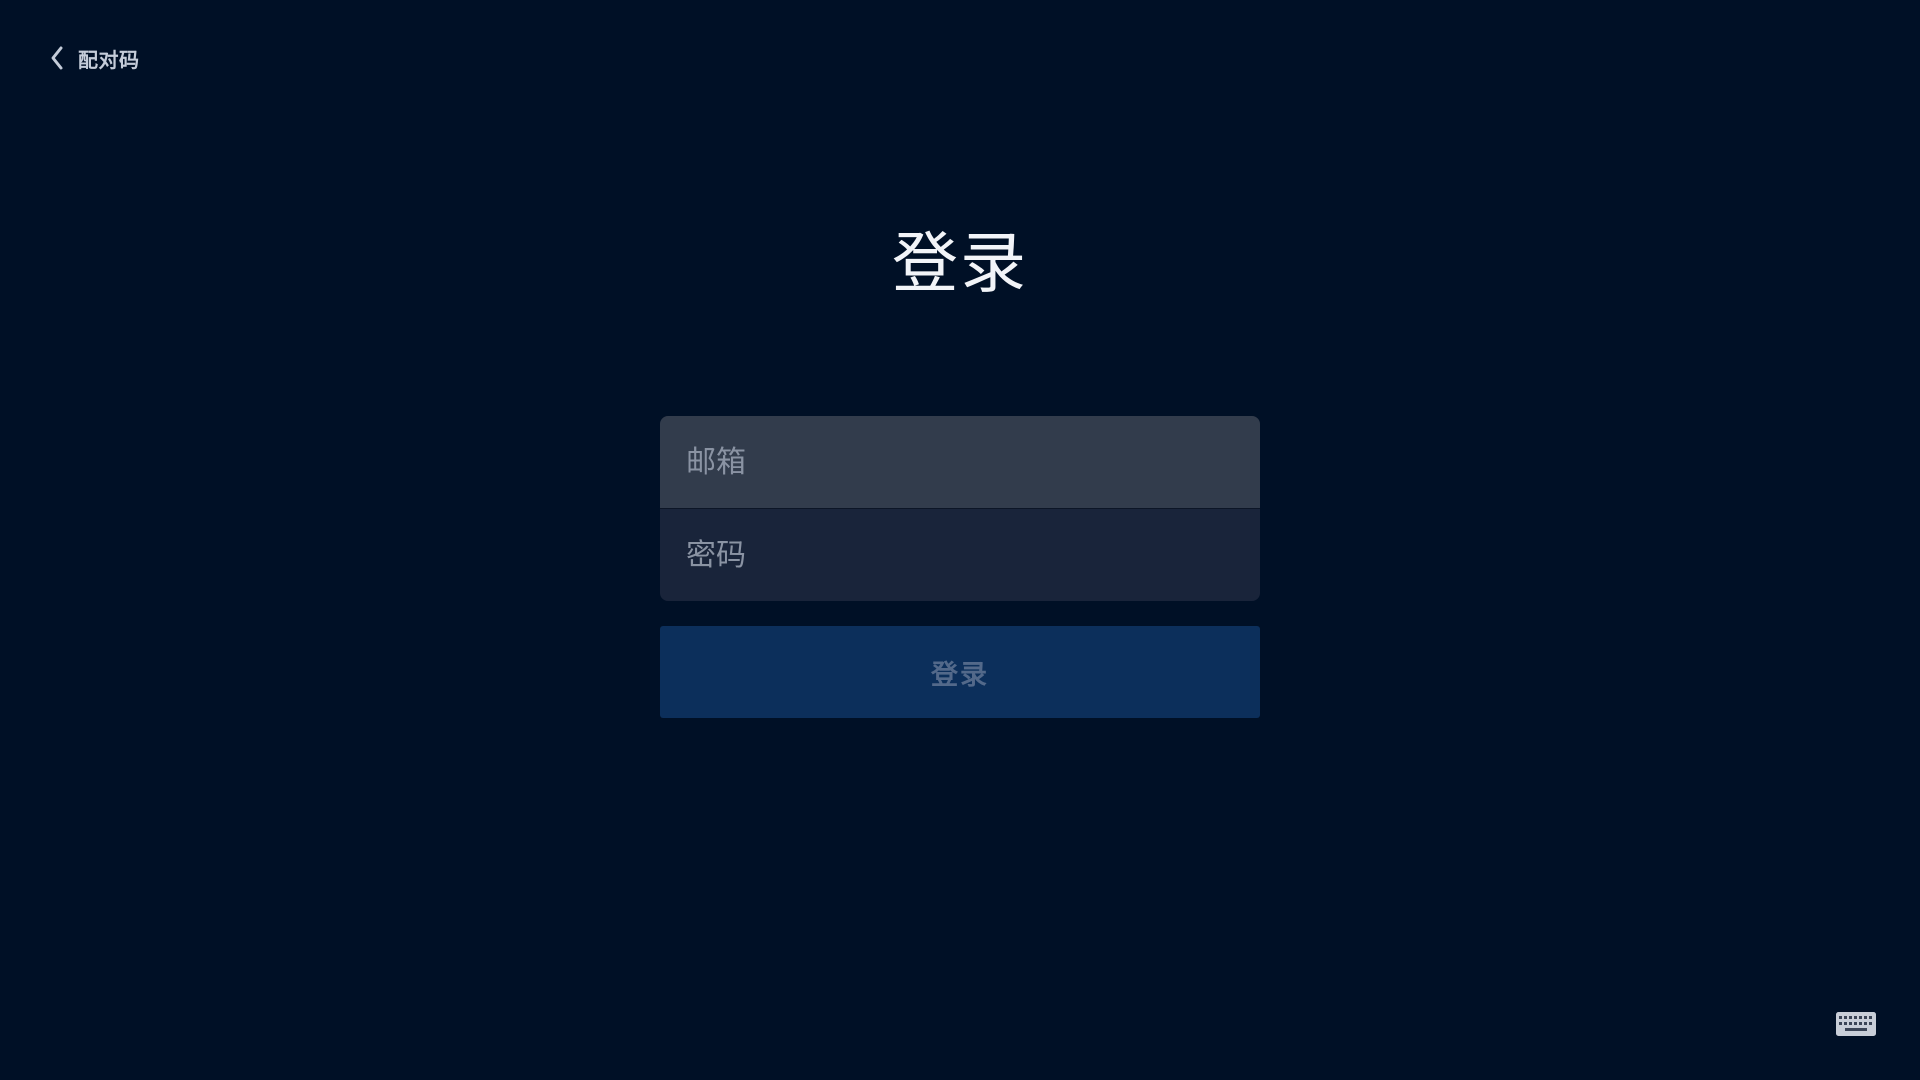 The image size is (1920, 1080). What do you see at coordinates (960, 462) in the screenshot?
I see `email-field` at bounding box center [960, 462].